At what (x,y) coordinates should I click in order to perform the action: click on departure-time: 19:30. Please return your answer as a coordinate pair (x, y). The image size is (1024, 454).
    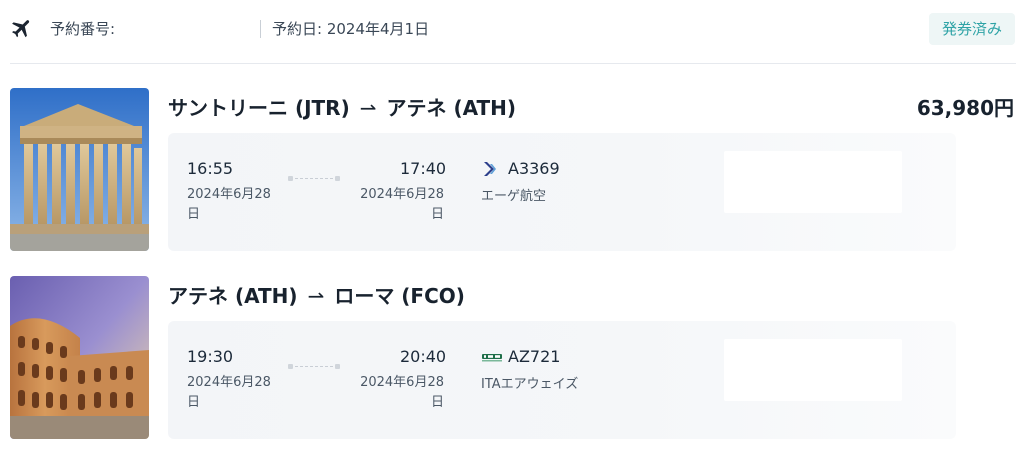
    Looking at the image, I should click on (210, 356).